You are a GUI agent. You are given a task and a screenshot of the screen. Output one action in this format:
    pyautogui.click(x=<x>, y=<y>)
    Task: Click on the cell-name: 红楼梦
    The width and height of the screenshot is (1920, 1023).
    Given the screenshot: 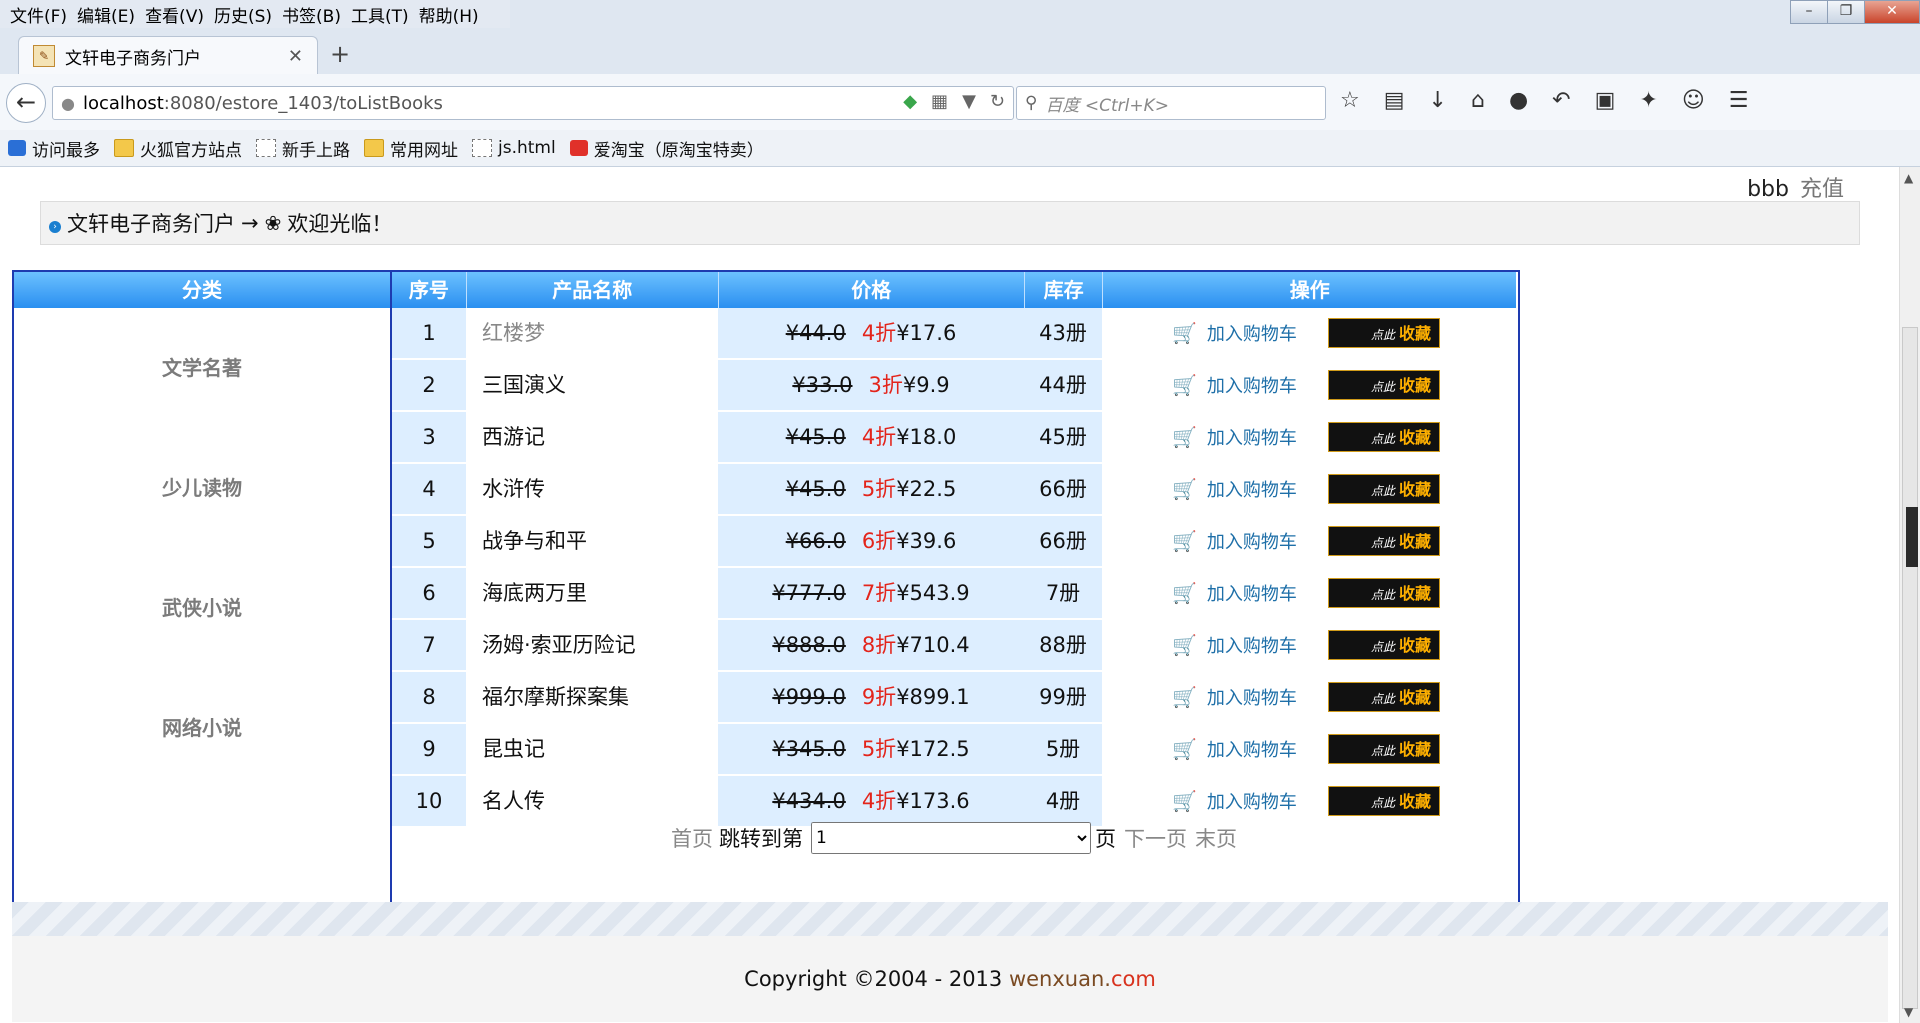 What is the action you would take?
    pyautogui.click(x=592, y=333)
    